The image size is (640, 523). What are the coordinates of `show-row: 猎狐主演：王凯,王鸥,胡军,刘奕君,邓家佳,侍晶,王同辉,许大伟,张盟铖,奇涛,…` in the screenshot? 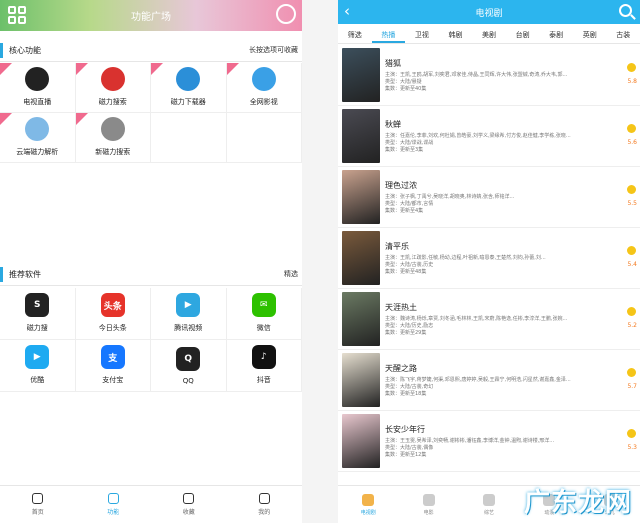 It's located at (489, 75).